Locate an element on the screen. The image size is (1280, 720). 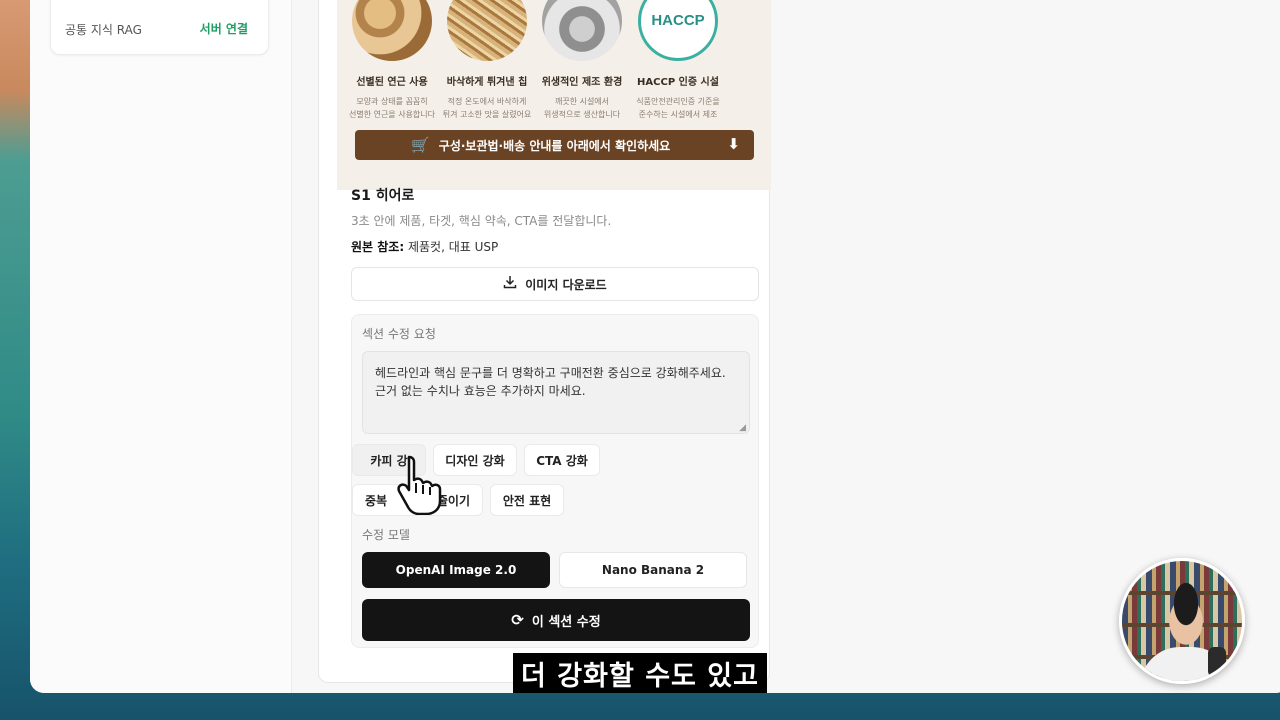
lotus-root-image is located at coordinates (392, 30).